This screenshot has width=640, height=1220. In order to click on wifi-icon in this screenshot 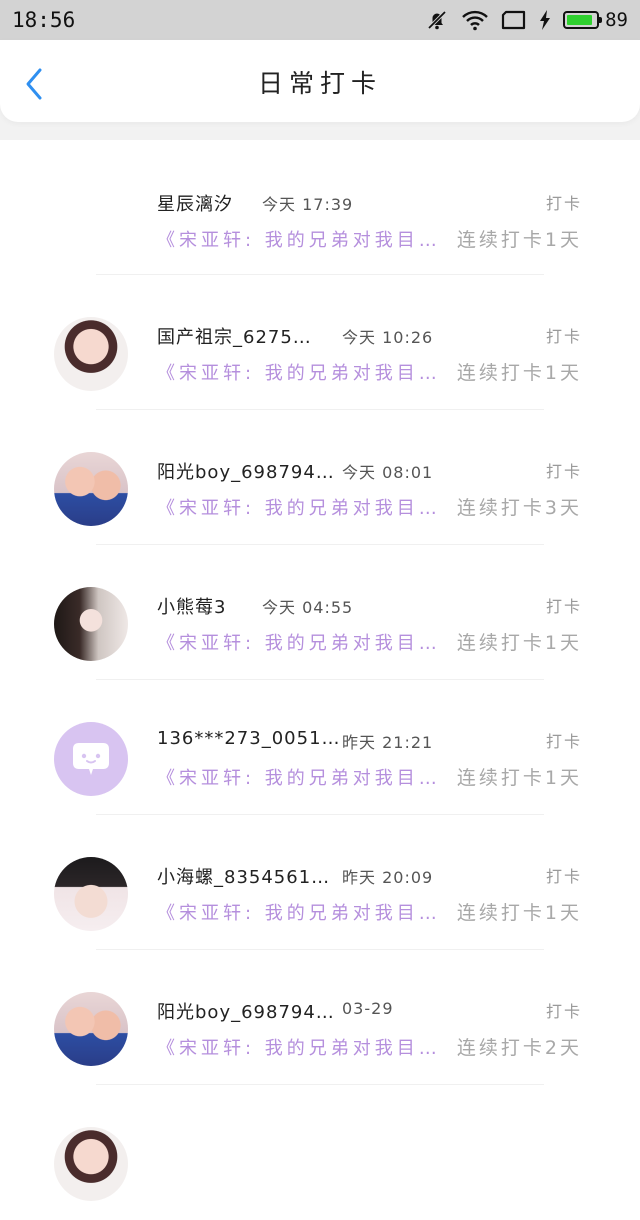, I will do `click(475, 20)`.